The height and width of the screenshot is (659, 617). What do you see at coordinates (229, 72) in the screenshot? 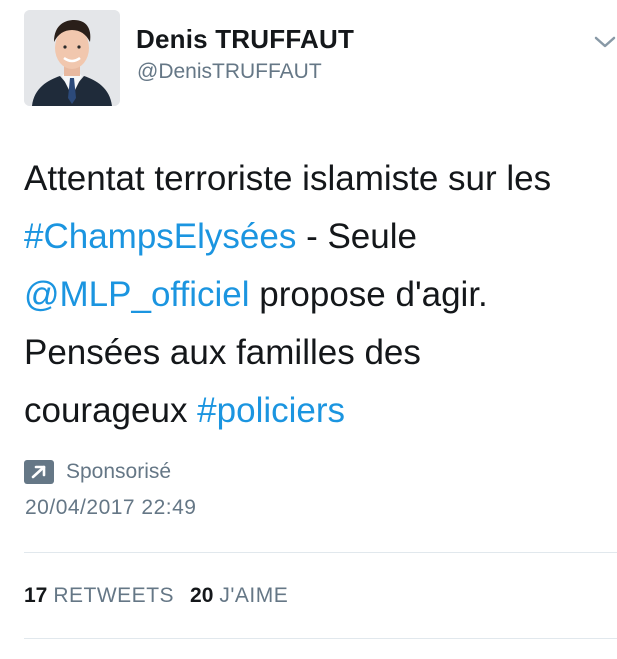
I see `author-handle: @DenisTRUFFAUT` at bounding box center [229, 72].